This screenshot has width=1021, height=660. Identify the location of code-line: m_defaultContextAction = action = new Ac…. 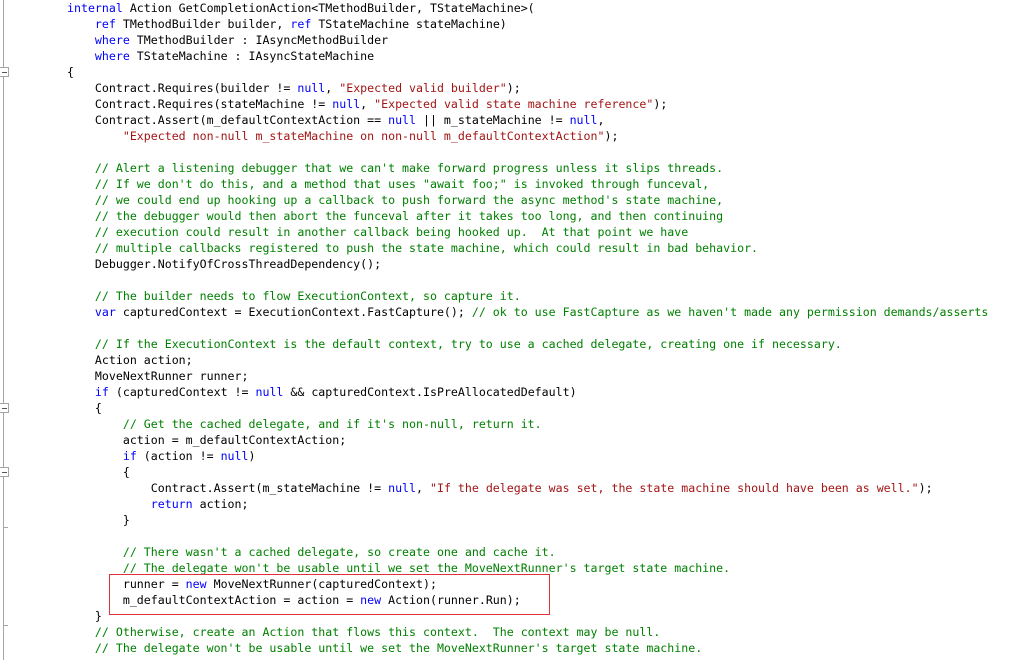
(544, 600).